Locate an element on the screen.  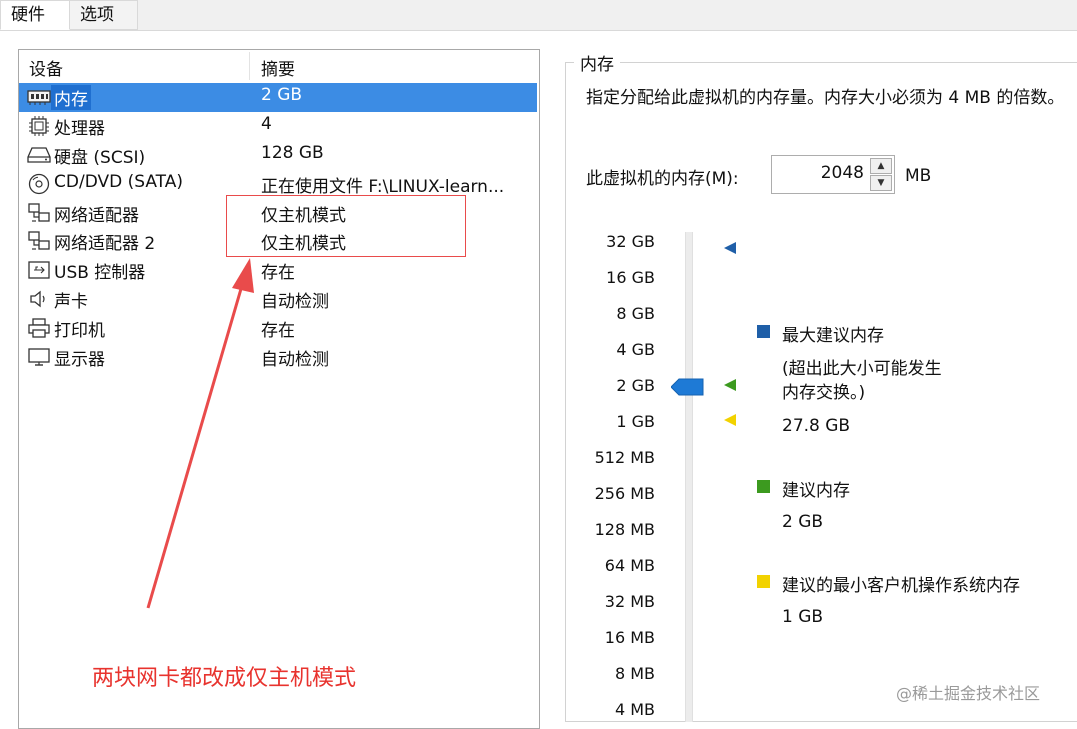
recommended-swatch-icon is located at coordinates (763, 486).